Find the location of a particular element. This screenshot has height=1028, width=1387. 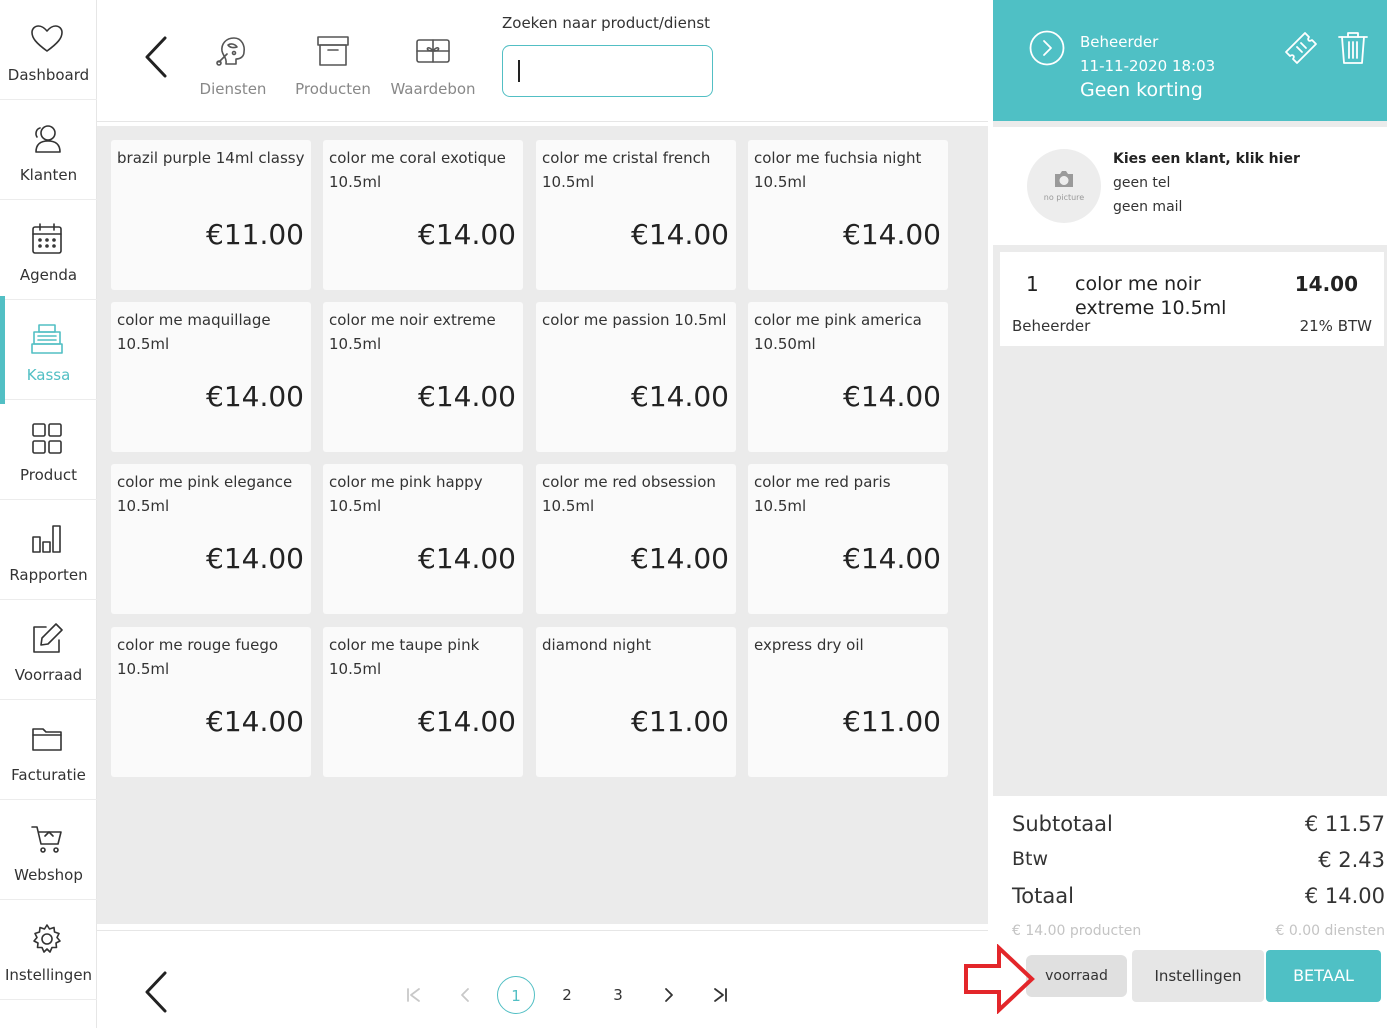

product-card: color me fuchsia night 10.5ml €14.00 is located at coordinates (848, 215).